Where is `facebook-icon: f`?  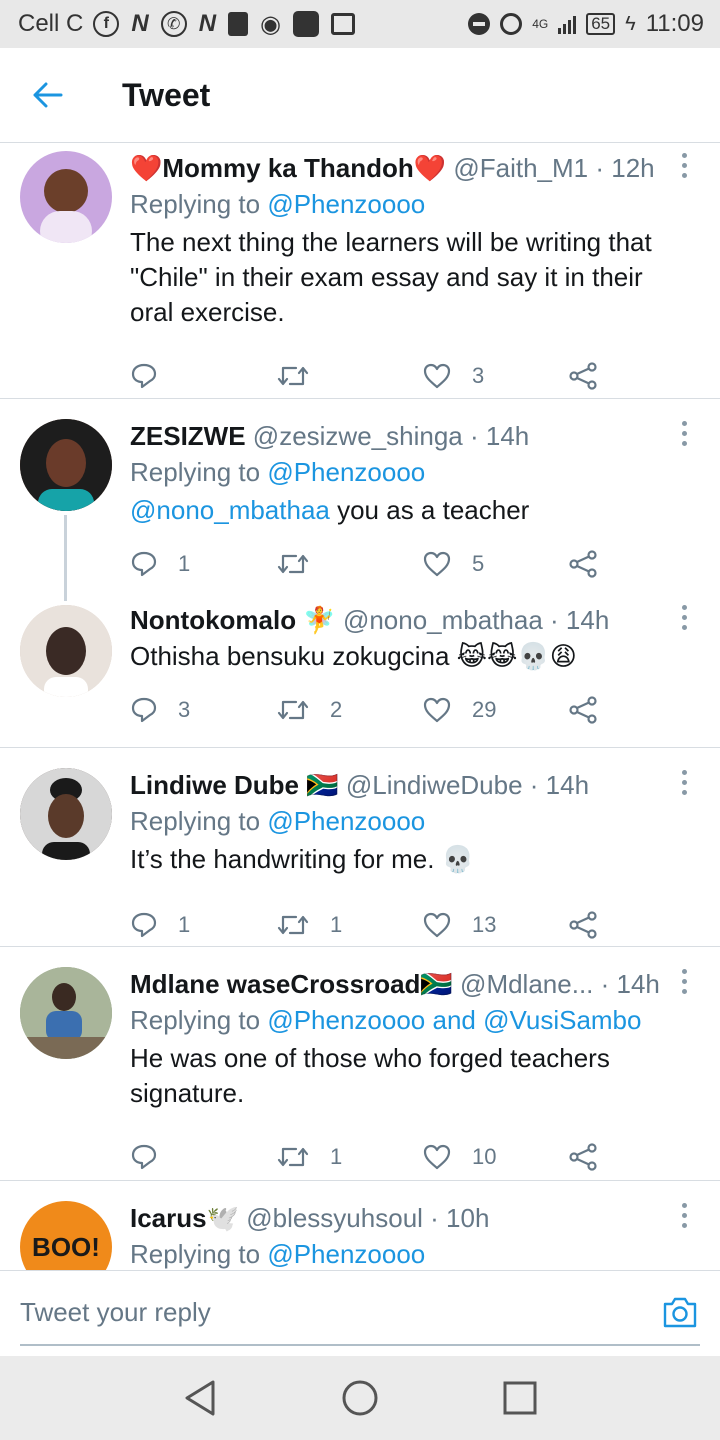 facebook-icon: f is located at coordinates (106, 24).